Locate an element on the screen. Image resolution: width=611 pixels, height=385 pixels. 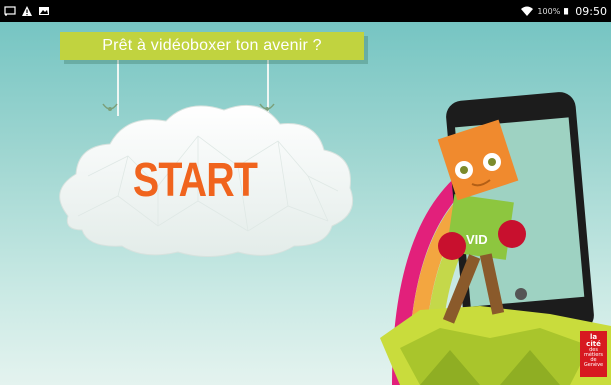
logo-line-1: la cité is located at coordinates (593, 340).